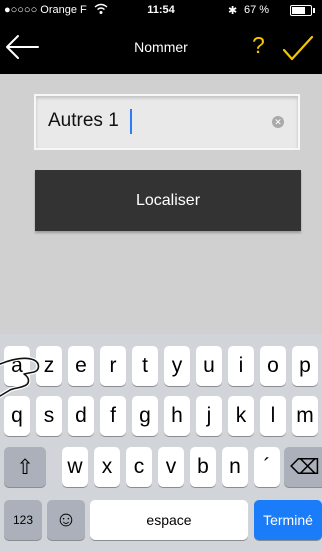 The width and height of the screenshot is (322, 551). What do you see at coordinates (83, 120) in the screenshot?
I see `name-input-value: Autres 1` at bounding box center [83, 120].